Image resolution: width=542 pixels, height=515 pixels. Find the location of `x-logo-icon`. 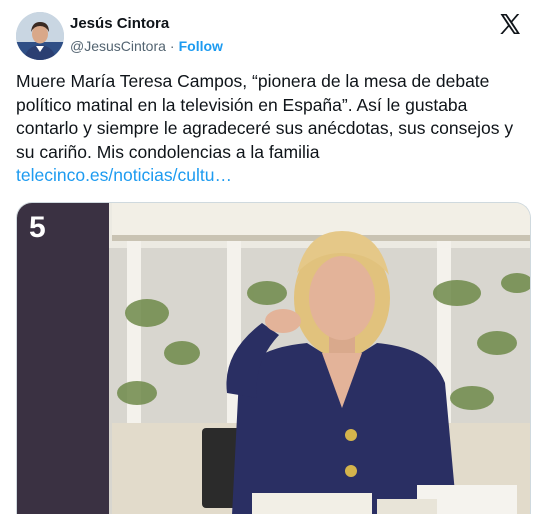

x-logo-icon is located at coordinates (510, 24).